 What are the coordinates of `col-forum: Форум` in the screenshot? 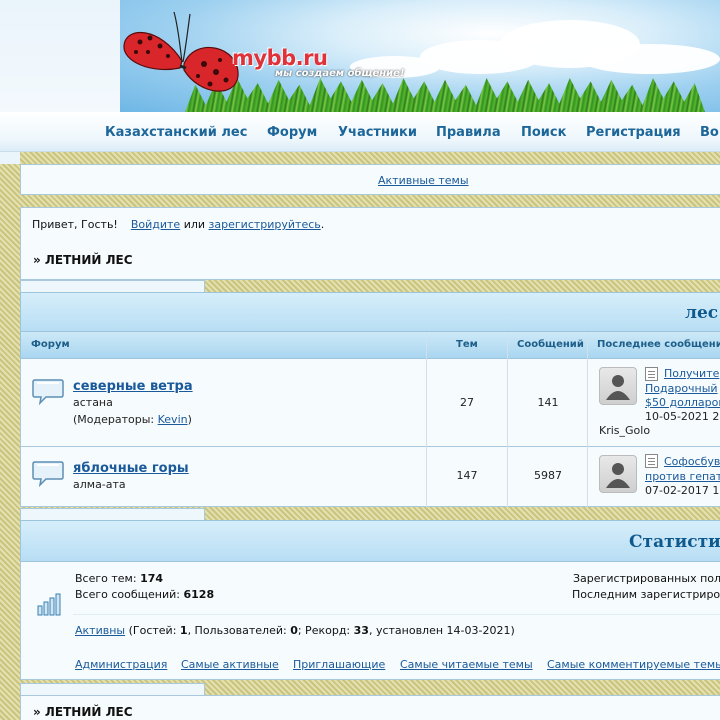 It's located at (50, 344).